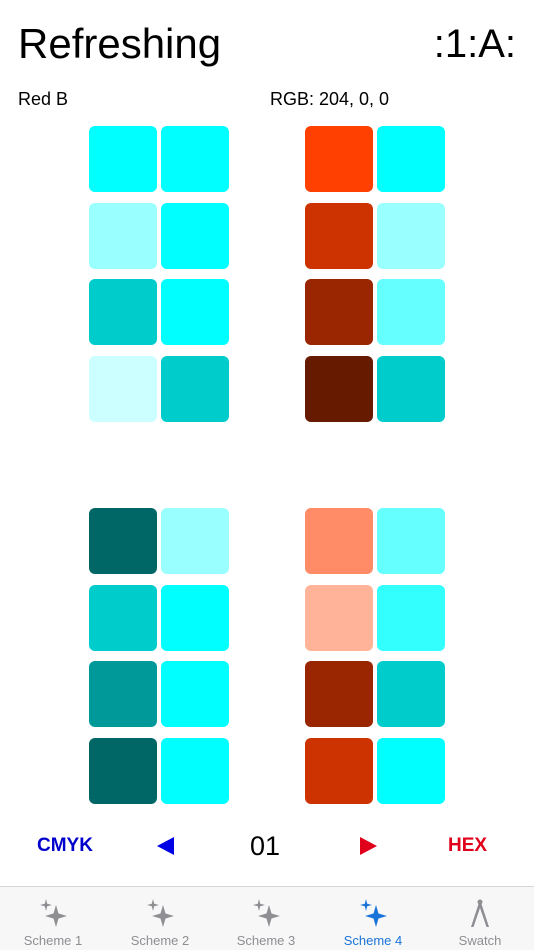 Image resolution: width=534 pixels, height=950 pixels. I want to click on page-number: 01, so click(265, 846).